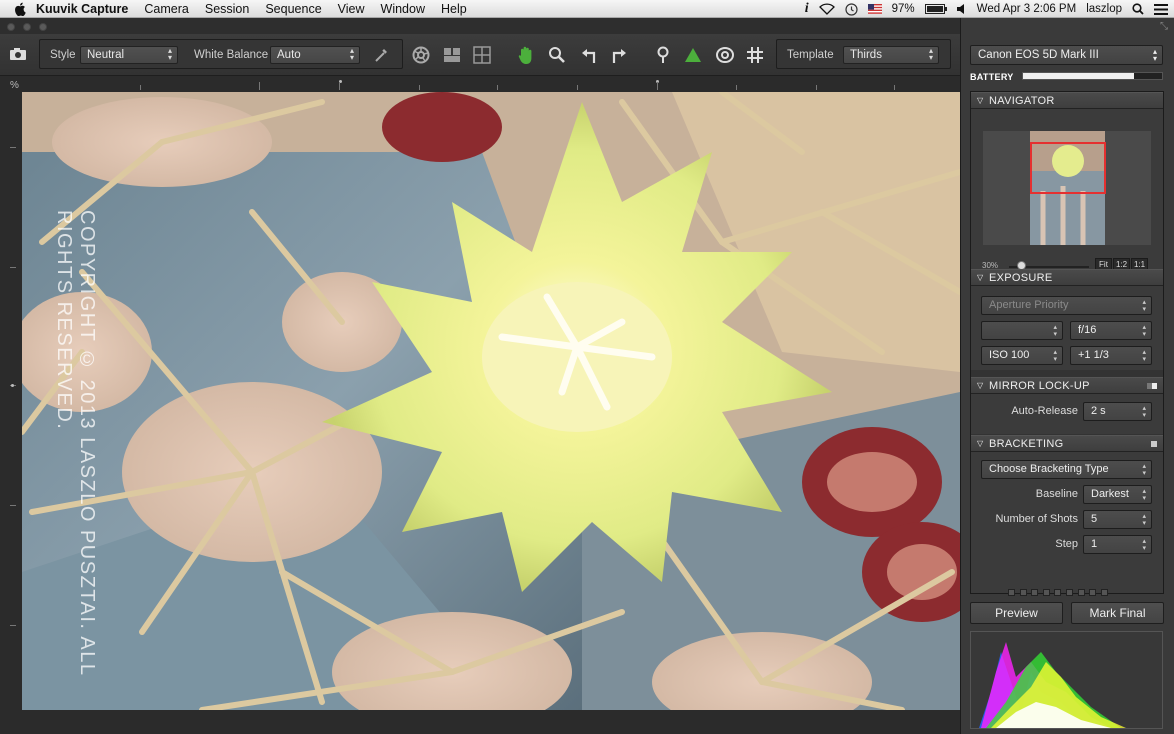 The width and height of the screenshot is (1174, 734). I want to click on histogram, so click(1066, 680).